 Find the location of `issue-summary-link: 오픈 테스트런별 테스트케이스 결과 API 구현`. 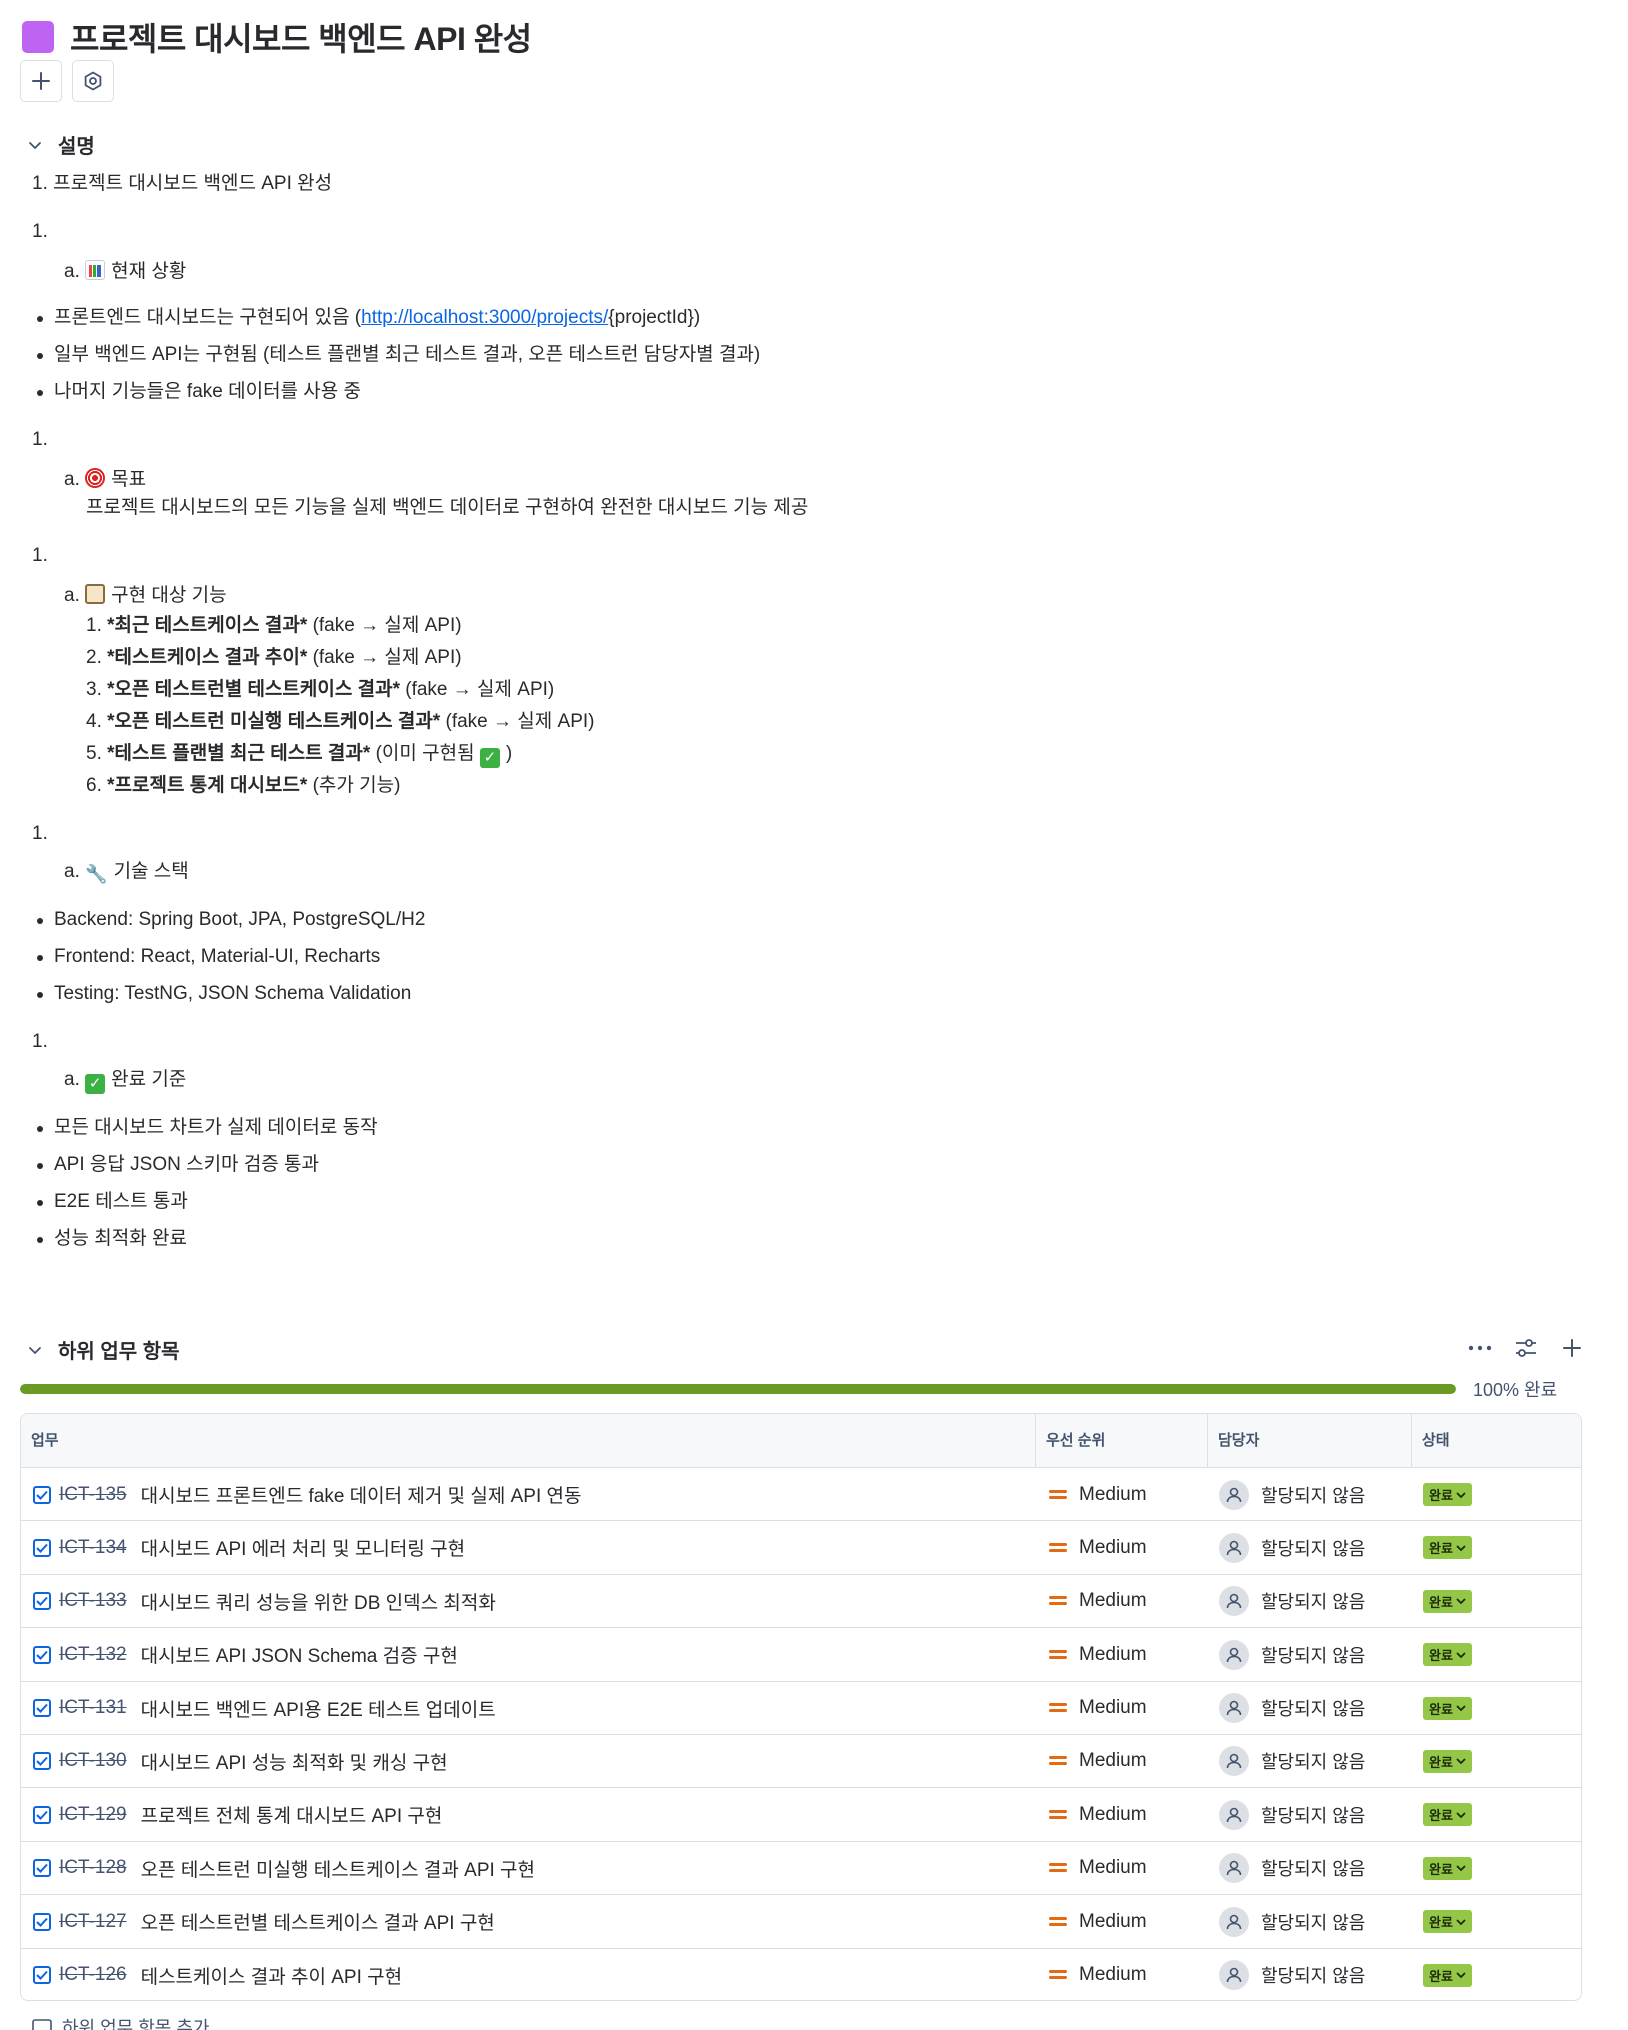

issue-summary-link: 오픈 테스트런별 테스트케이스 결과 API 구현 is located at coordinates (318, 1921).